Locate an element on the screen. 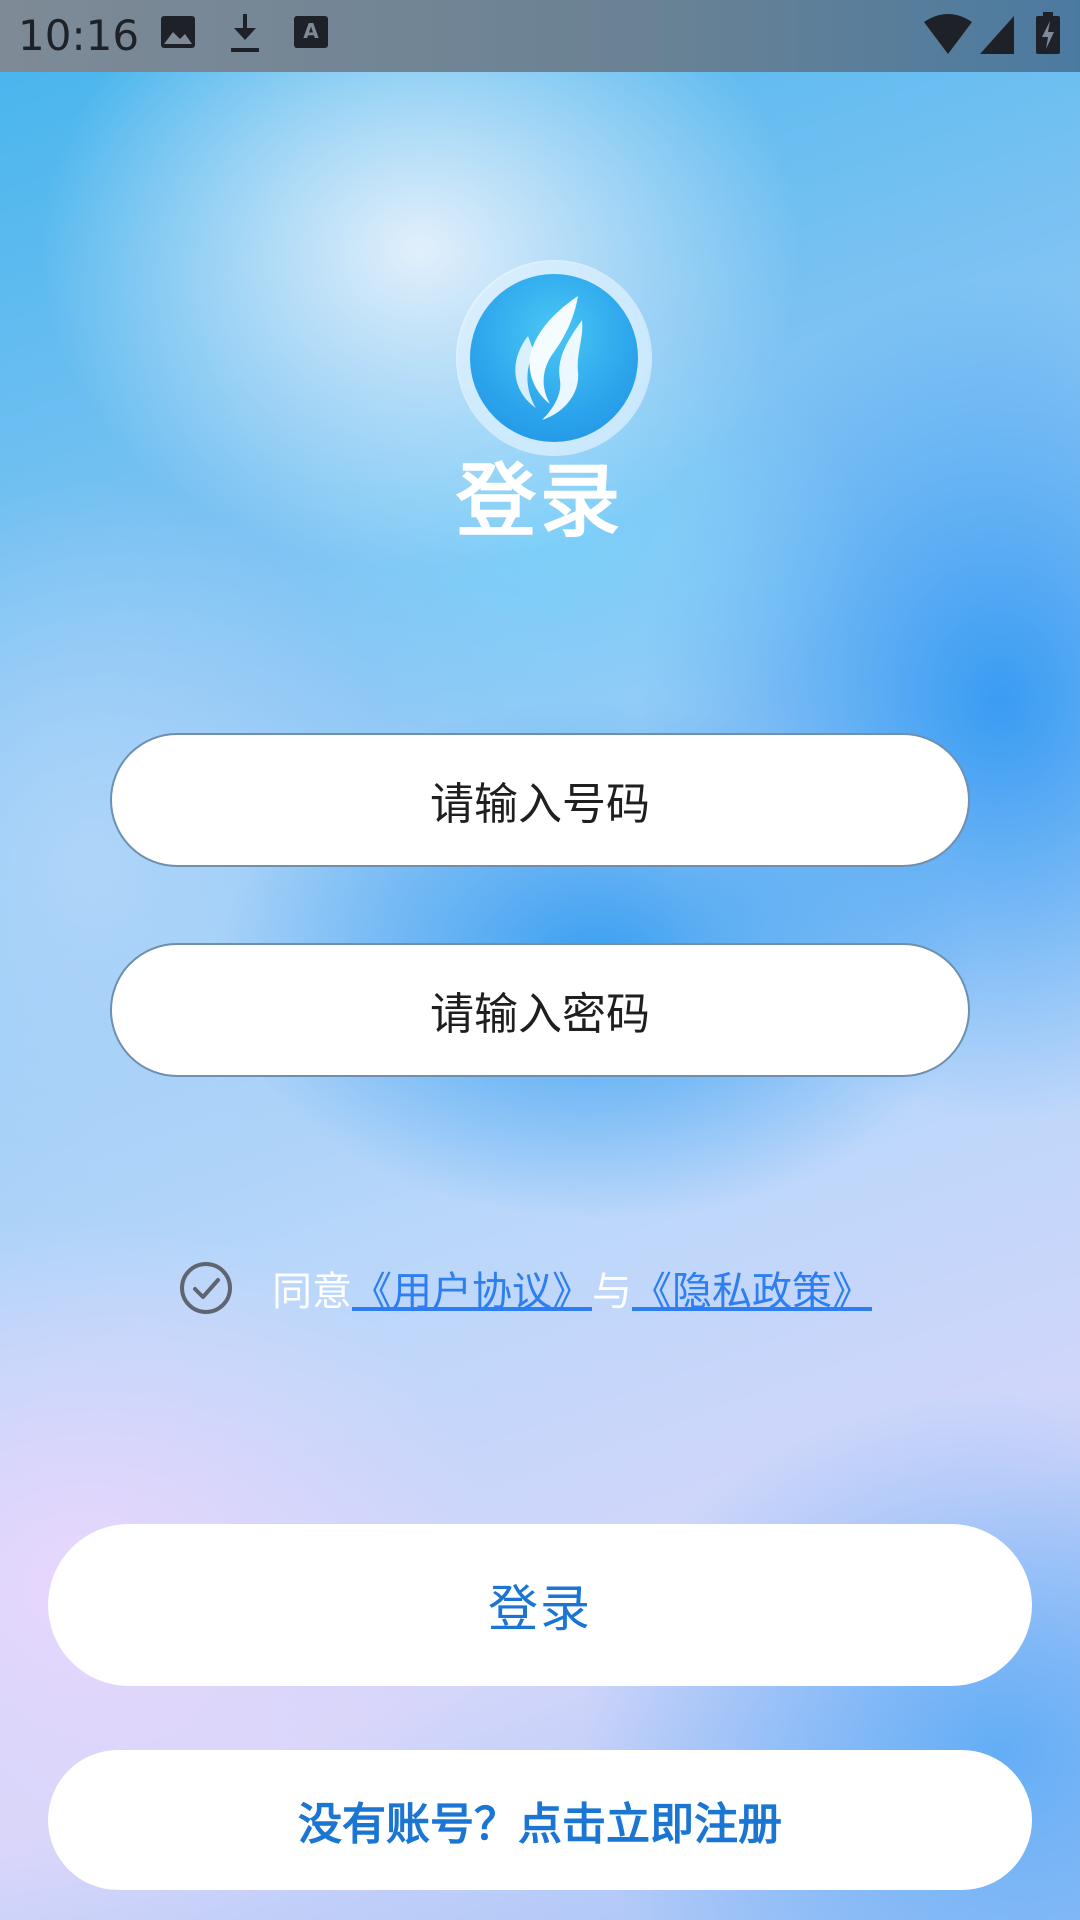 This screenshot has width=1080, height=1920. battery-charging-icon is located at coordinates (1048, 33).